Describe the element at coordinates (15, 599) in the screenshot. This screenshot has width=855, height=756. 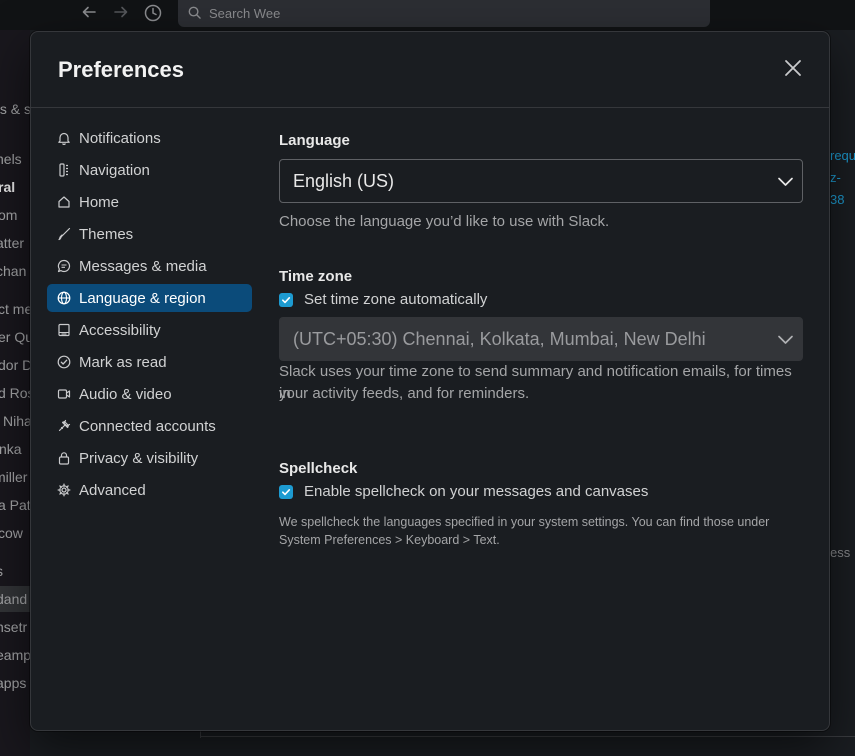
I see `bg-sidebar-item: dand` at that location.